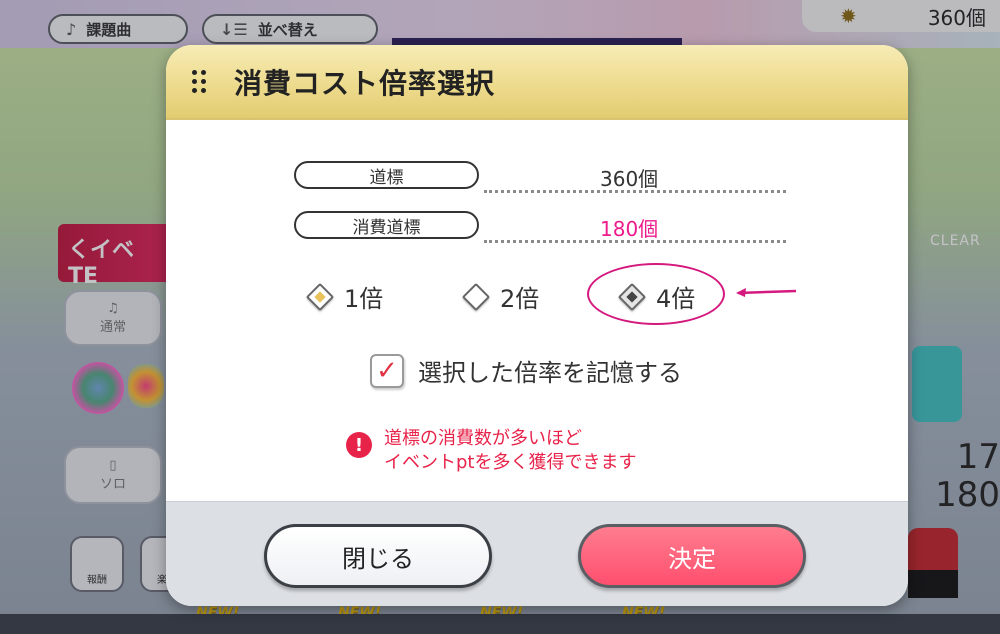 The width and height of the screenshot is (1000, 634). What do you see at coordinates (364, 299) in the screenshot?
I see `multiplier-label: 1倍` at bounding box center [364, 299].